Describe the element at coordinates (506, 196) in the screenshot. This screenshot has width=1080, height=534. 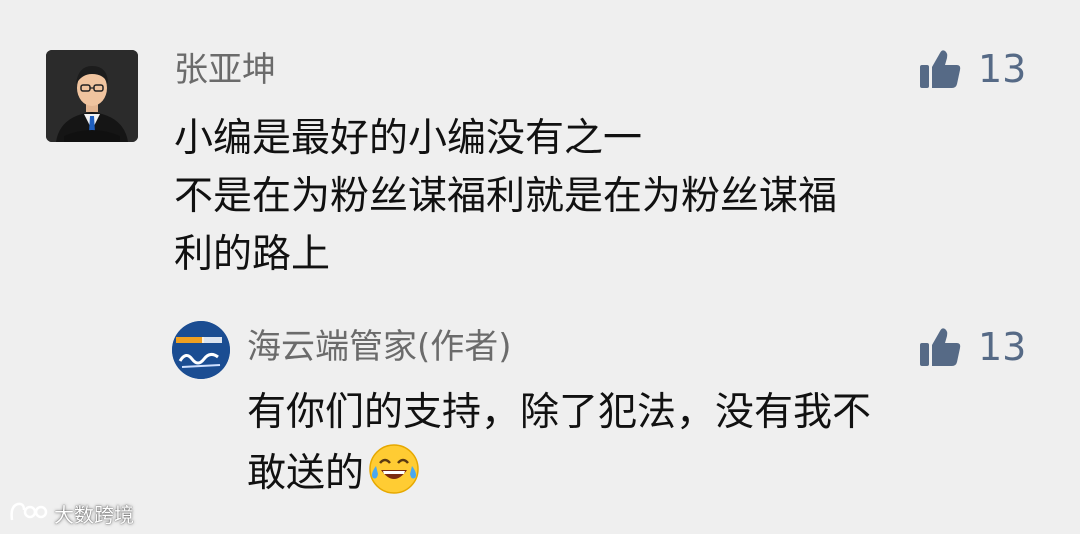
I see `comment-line: 不是在为粉丝谋福利就是在为粉丝谋福` at that location.